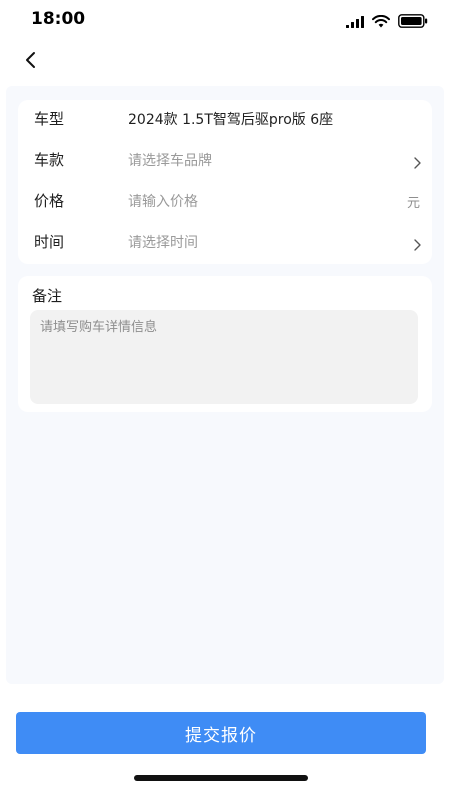  I want to click on signal-icon, so click(355, 22).